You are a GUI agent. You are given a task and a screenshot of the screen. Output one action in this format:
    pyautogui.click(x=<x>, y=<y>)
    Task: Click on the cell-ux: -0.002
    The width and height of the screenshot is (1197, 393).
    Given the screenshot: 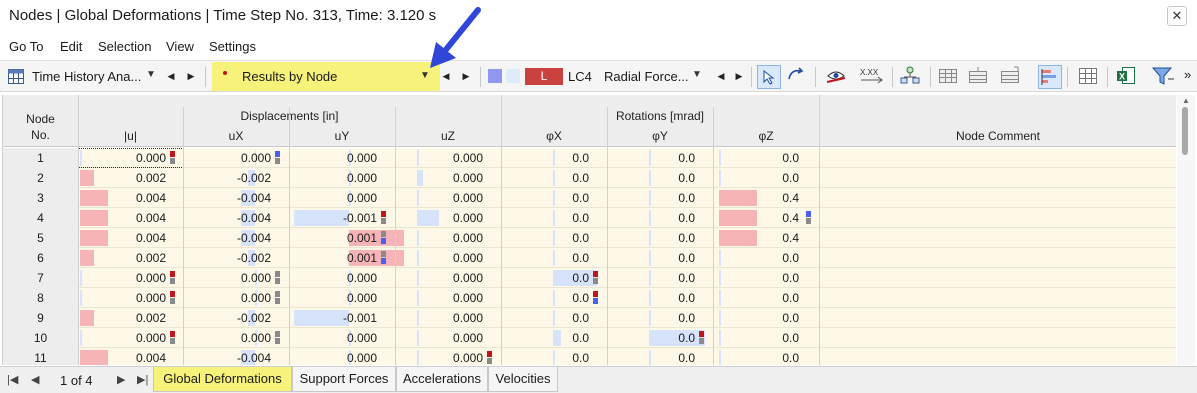 What is the action you would take?
    pyautogui.click(x=236, y=258)
    